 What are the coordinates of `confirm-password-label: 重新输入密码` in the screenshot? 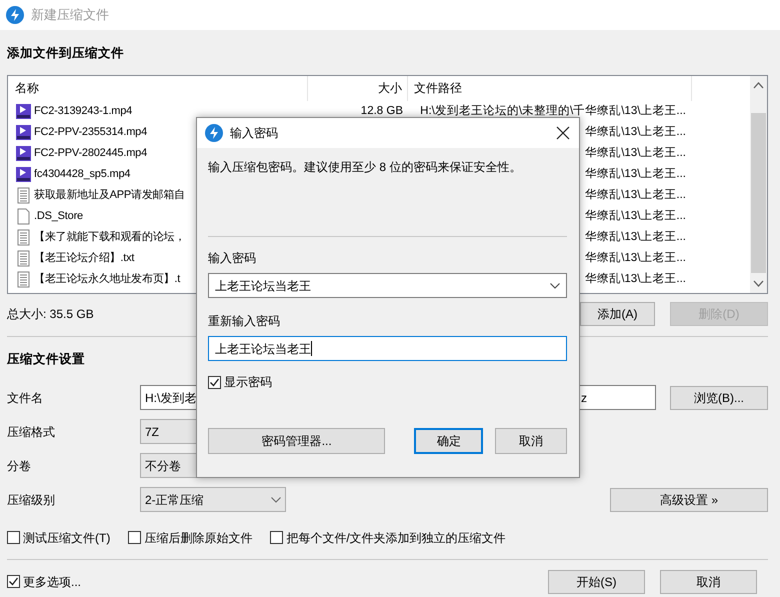 It's located at (244, 321).